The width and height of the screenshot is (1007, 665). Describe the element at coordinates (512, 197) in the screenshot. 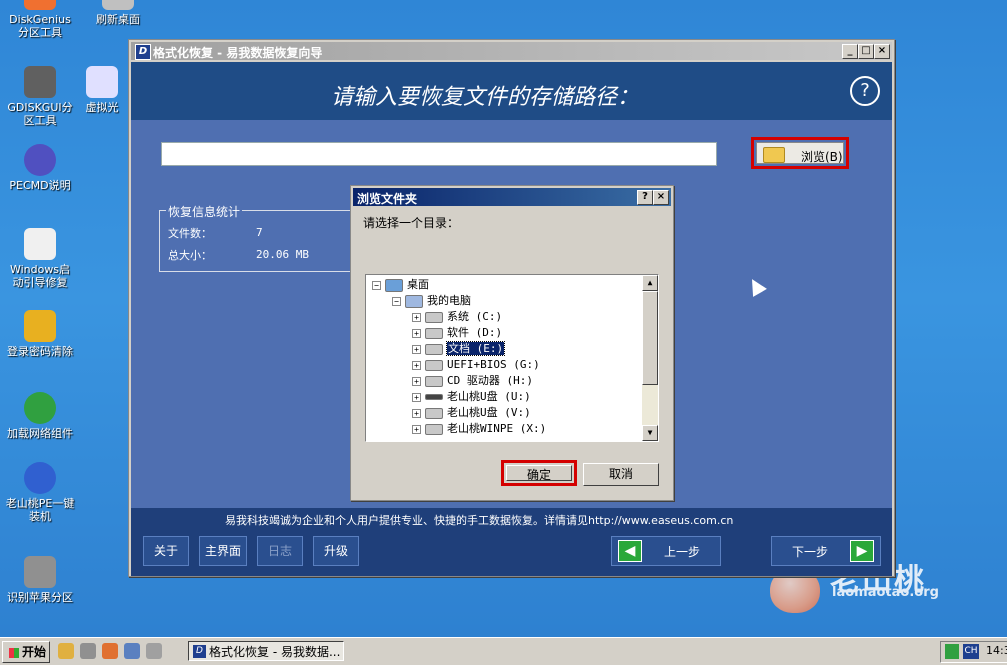

I see `dialog-titlebar: 浏览文件夹 ? ×` at that location.